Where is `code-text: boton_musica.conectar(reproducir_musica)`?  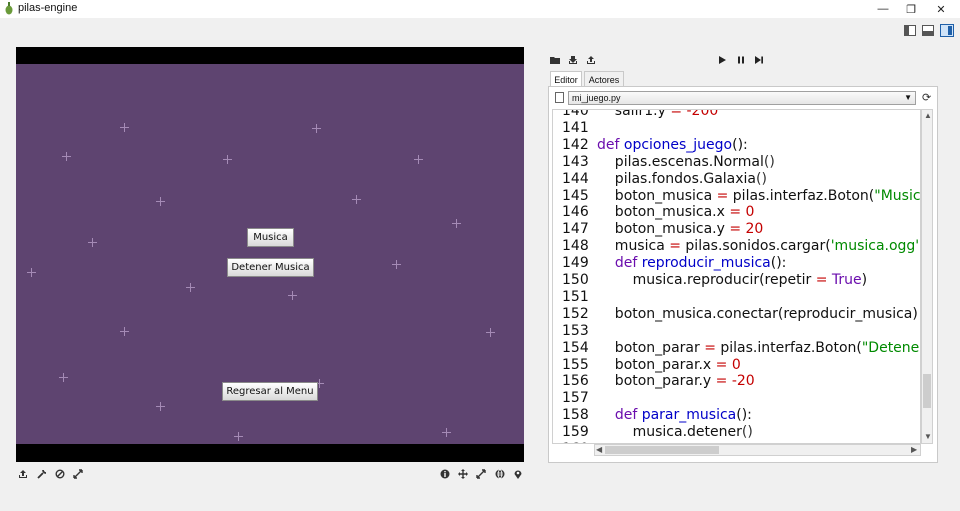
code-text: boton_musica.conectar(reproducir_musica) is located at coordinates (757, 314).